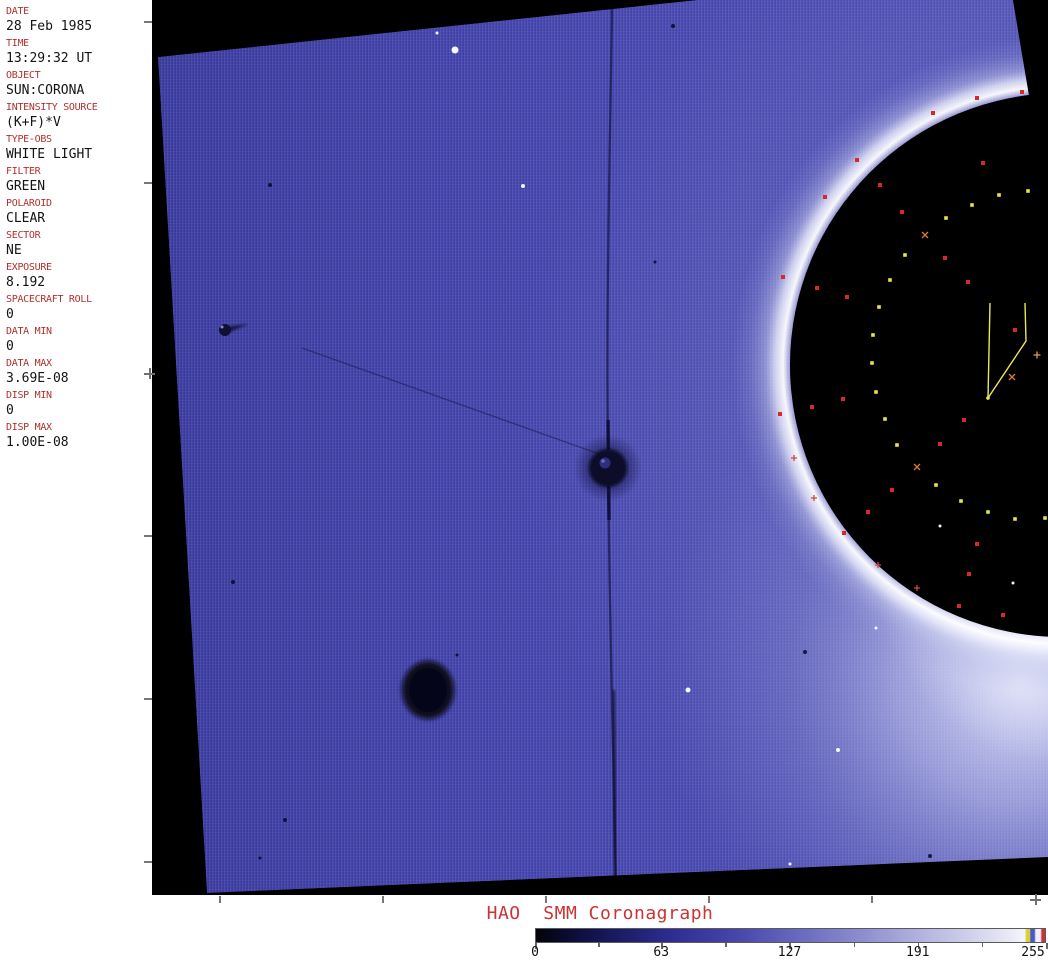  I want to click on polyline-vertex-dot, so click(988, 398).